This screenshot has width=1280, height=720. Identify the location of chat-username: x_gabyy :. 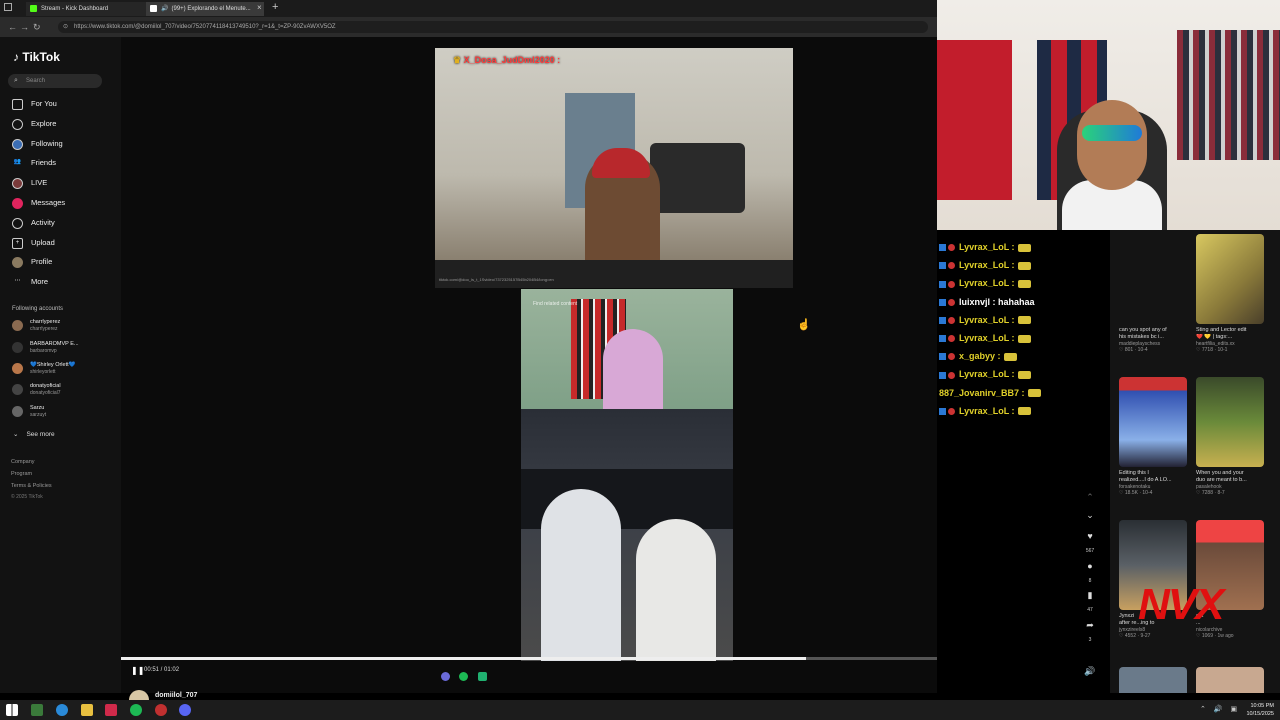
(980, 356).